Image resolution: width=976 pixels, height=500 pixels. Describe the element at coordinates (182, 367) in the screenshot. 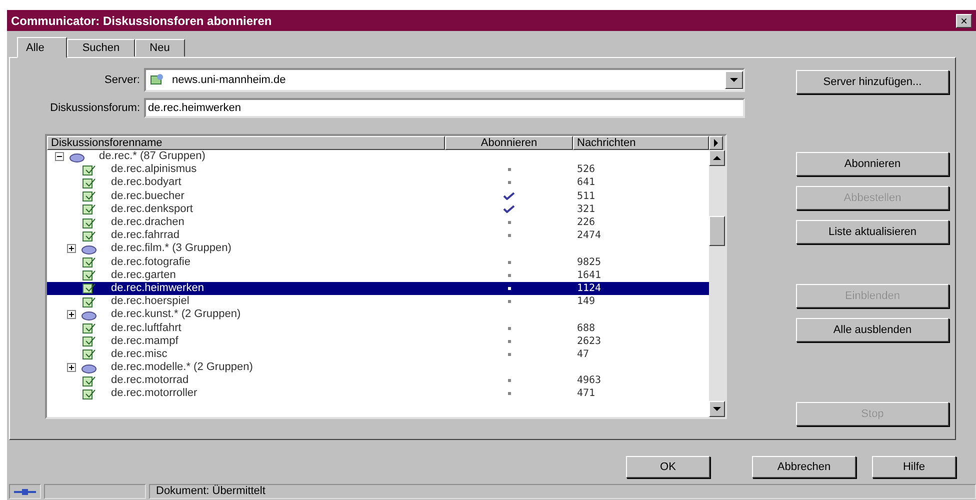

I see `forum-name: de.rec.modelle.* (2 Gruppen)` at that location.